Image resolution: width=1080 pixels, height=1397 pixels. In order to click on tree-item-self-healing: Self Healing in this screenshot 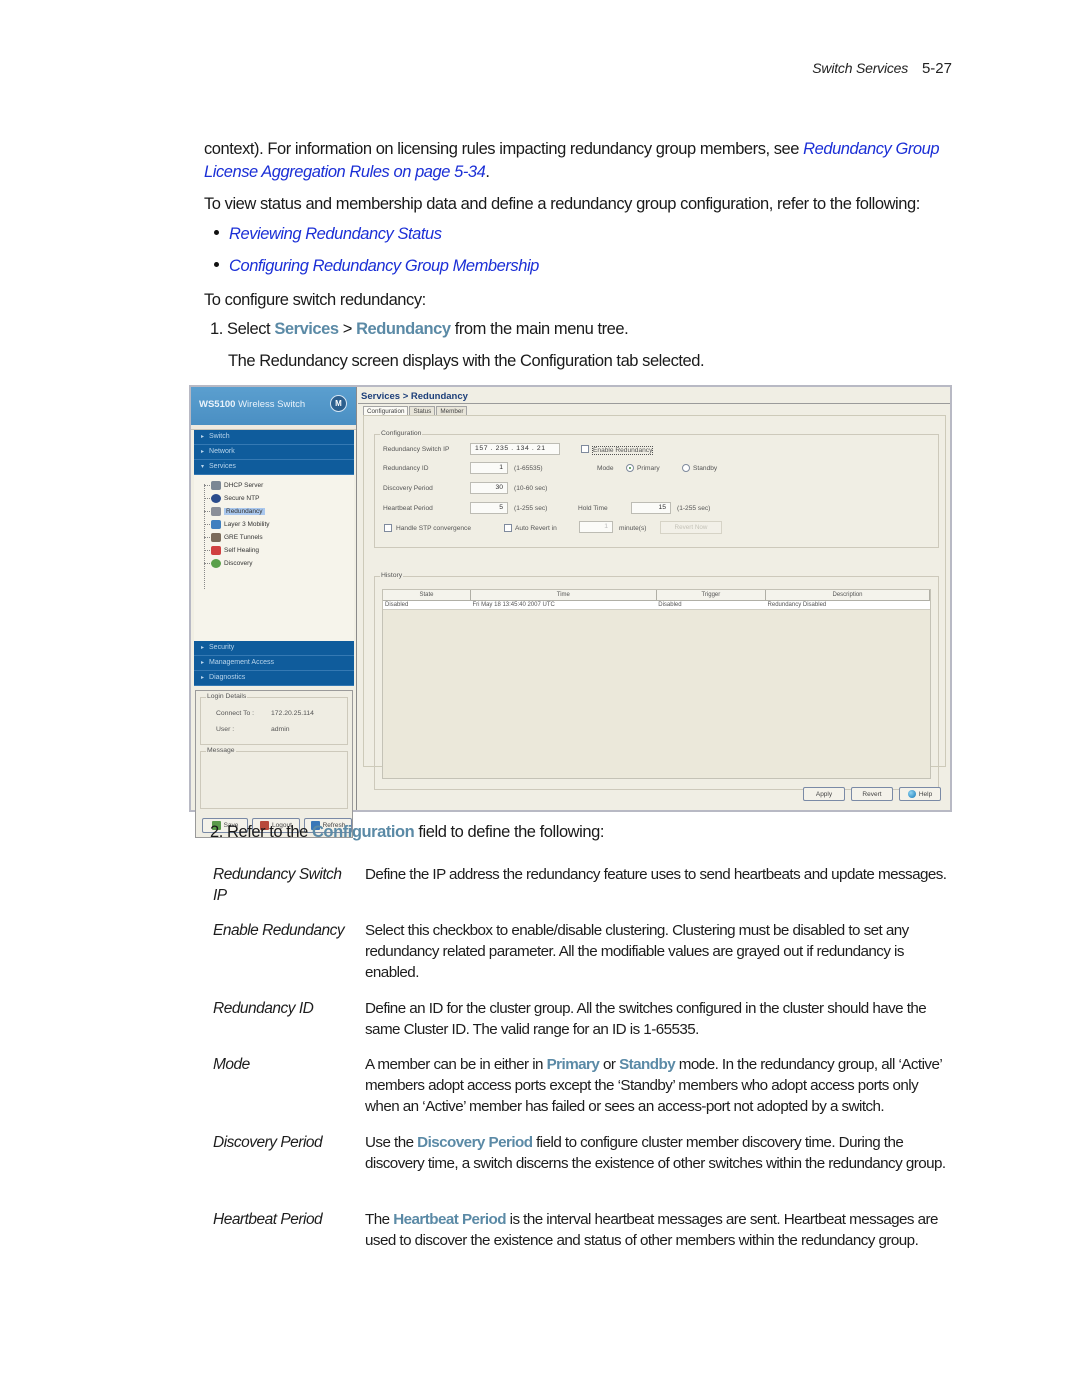, I will do `click(279, 550)`.